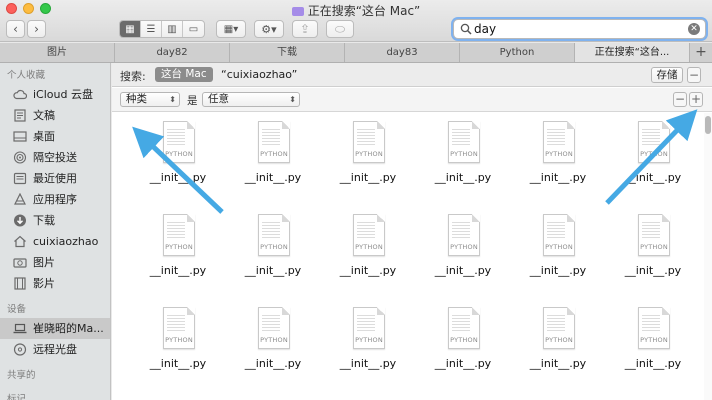 The image size is (712, 400). What do you see at coordinates (667, 75) in the screenshot?
I see `save-search-button: 存储` at bounding box center [667, 75].